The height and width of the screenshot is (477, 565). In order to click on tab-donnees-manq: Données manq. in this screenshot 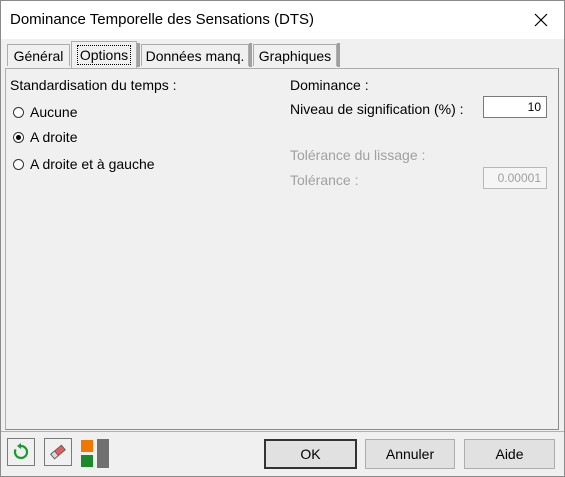, I will do `click(195, 55)`.